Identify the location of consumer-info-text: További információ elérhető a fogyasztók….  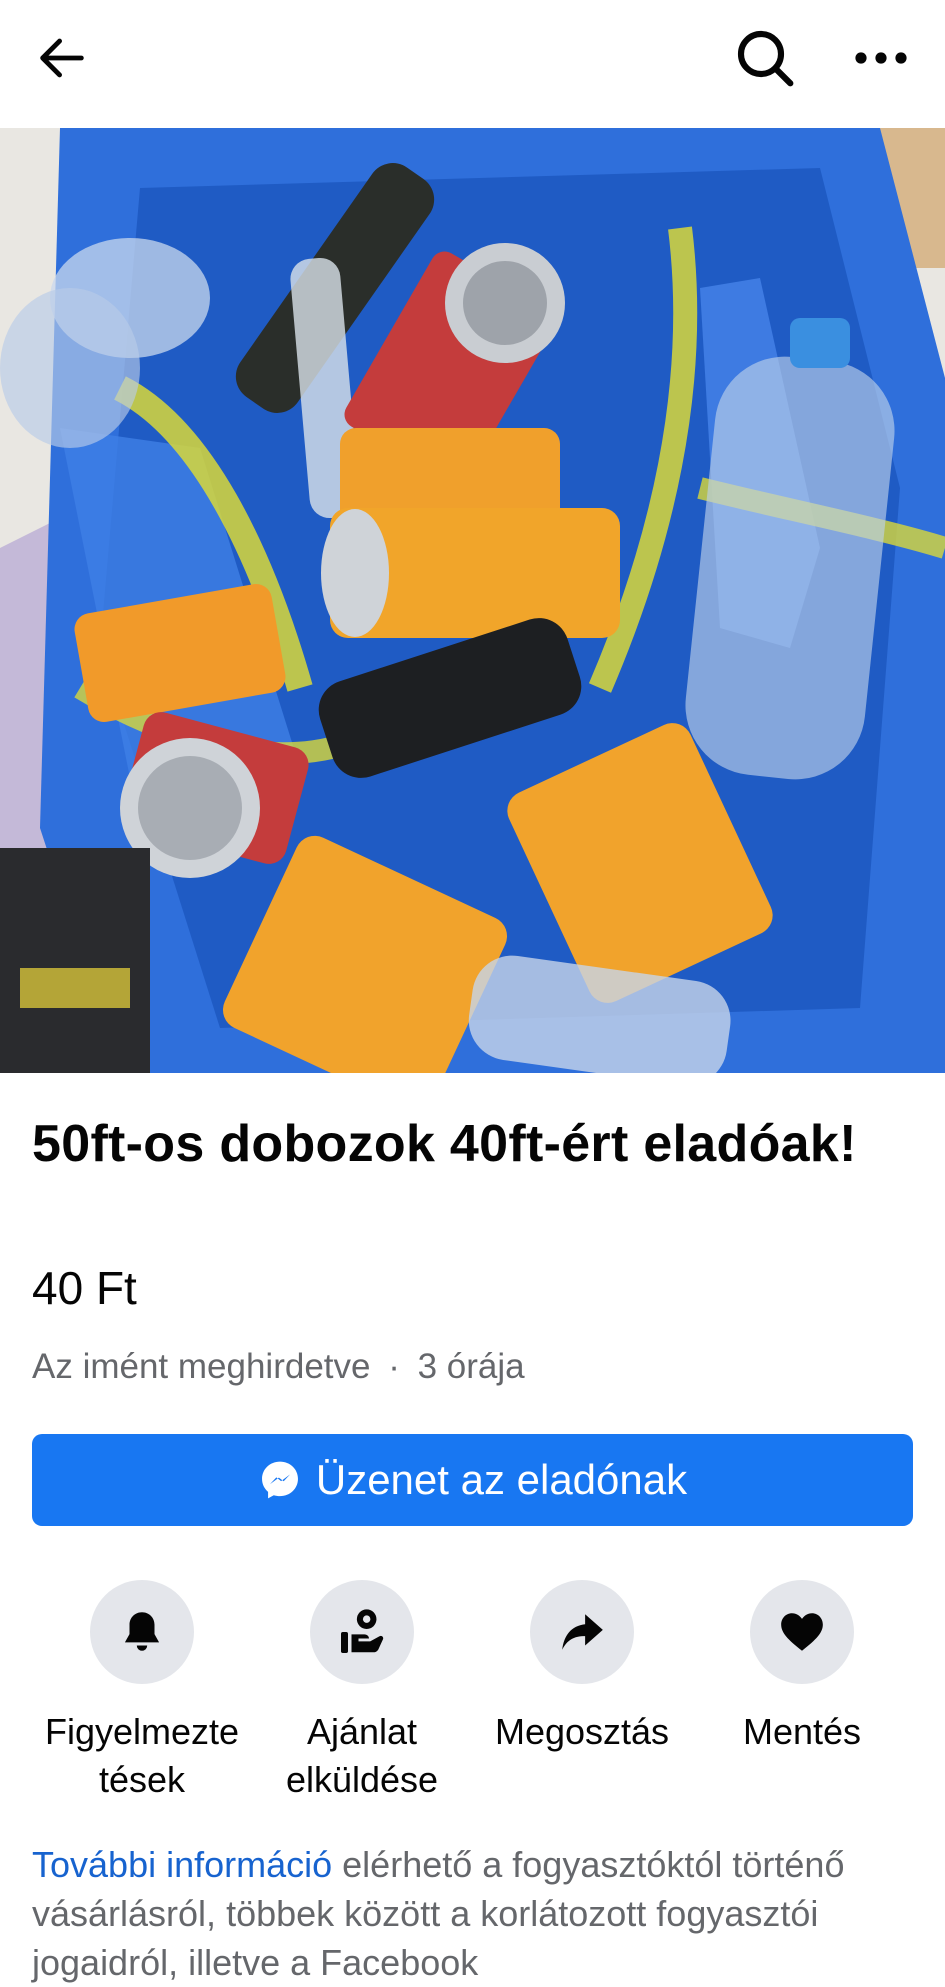
(477, 1913).